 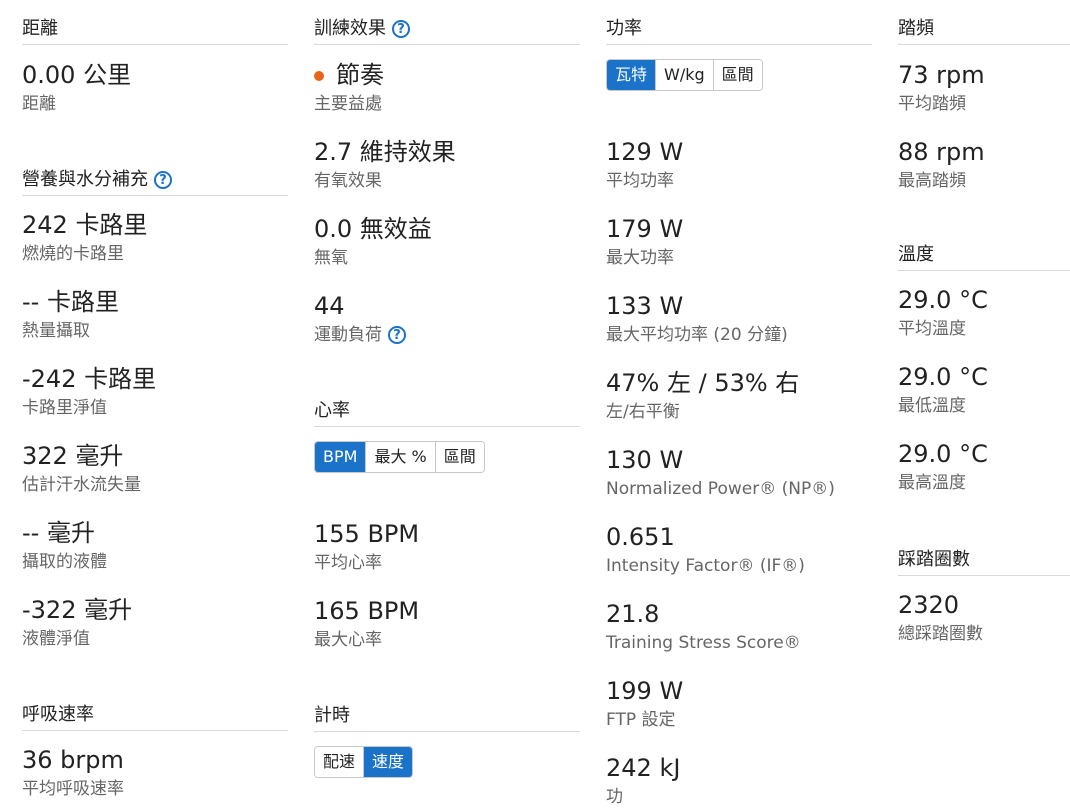 What do you see at coordinates (932, 104) in the screenshot?
I see `stat-label: 平均踏頻` at bounding box center [932, 104].